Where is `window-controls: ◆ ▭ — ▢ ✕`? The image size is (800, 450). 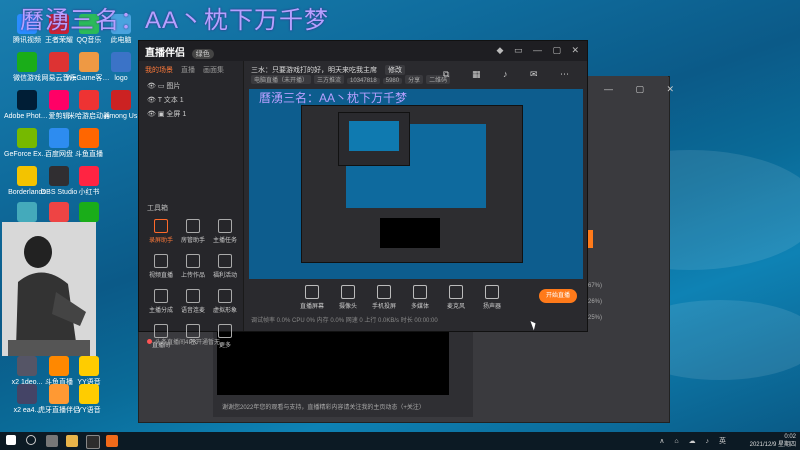
window-controls: ◆ ▭ — ▢ ✕ is located at coordinates (540, 50).